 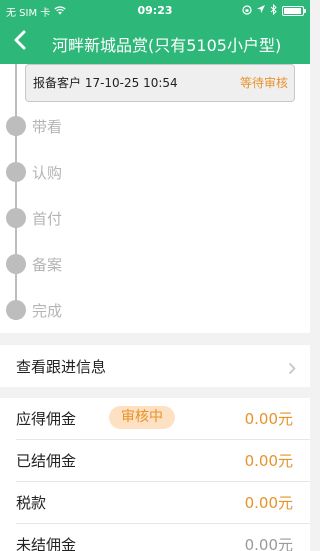 I want to click on commission-label: 税款, so click(x=31, y=503).